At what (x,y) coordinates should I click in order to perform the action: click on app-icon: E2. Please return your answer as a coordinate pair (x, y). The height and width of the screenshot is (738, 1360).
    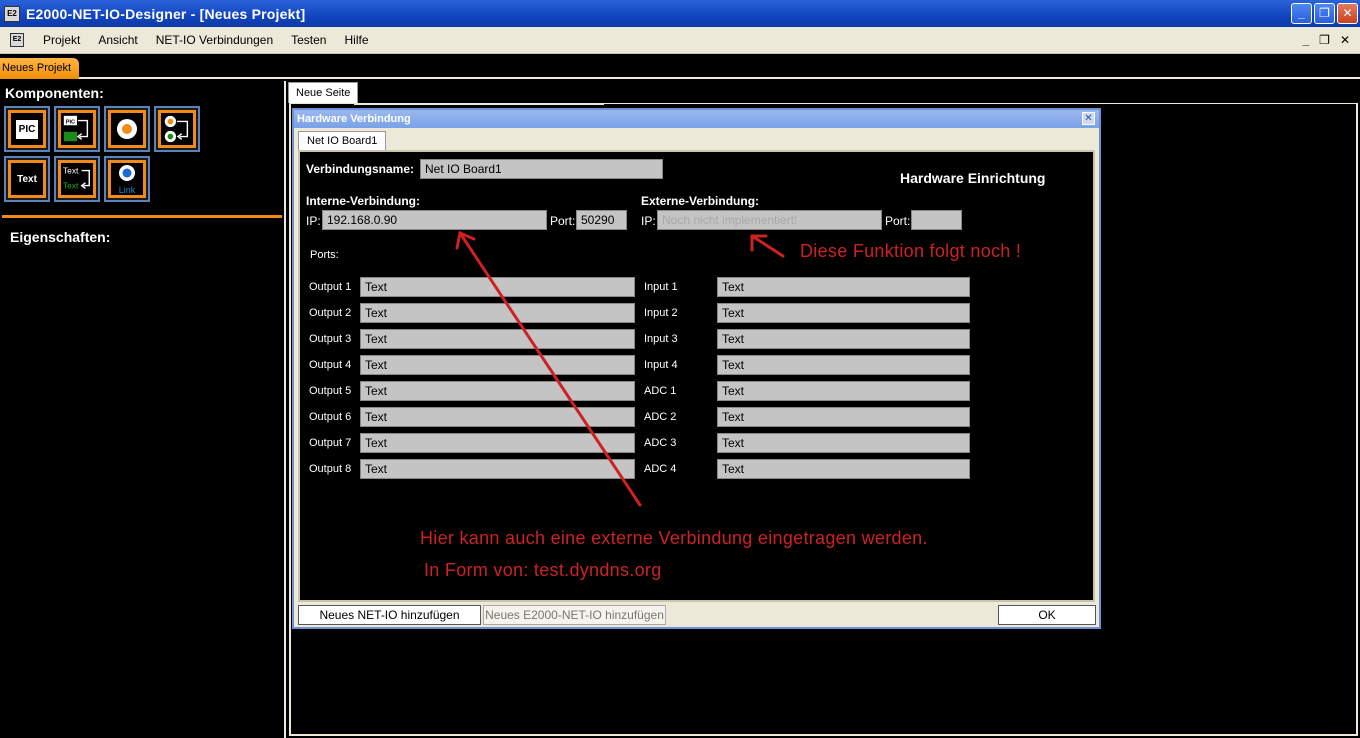
    Looking at the image, I should click on (12, 13).